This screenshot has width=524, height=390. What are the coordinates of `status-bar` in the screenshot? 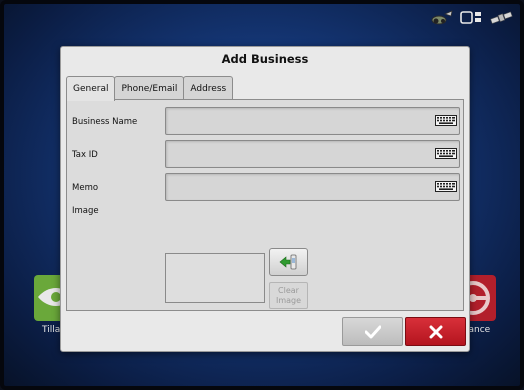 It's located at (472, 18).